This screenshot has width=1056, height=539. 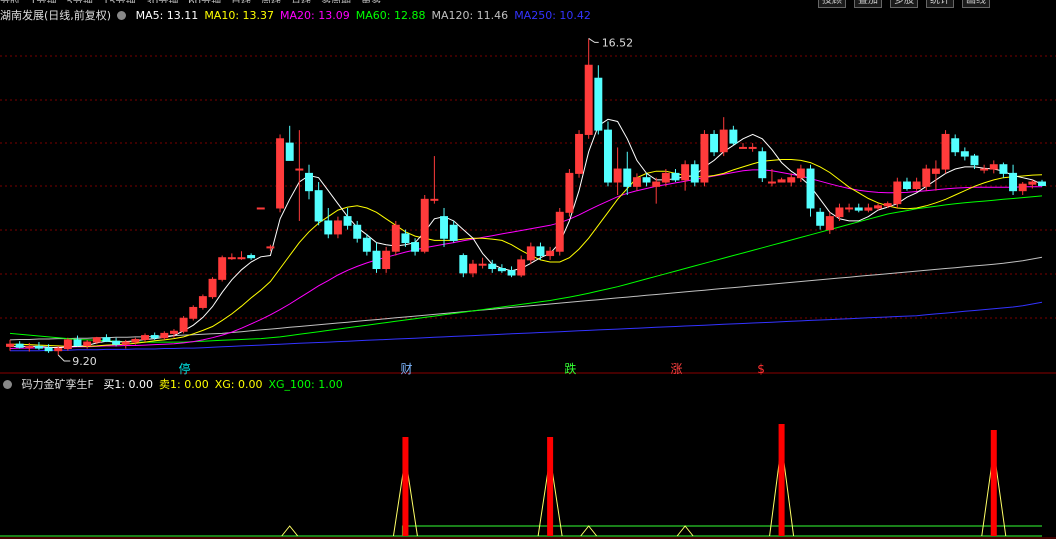 I want to click on settings-circle-icon, so click(x=122, y=15).